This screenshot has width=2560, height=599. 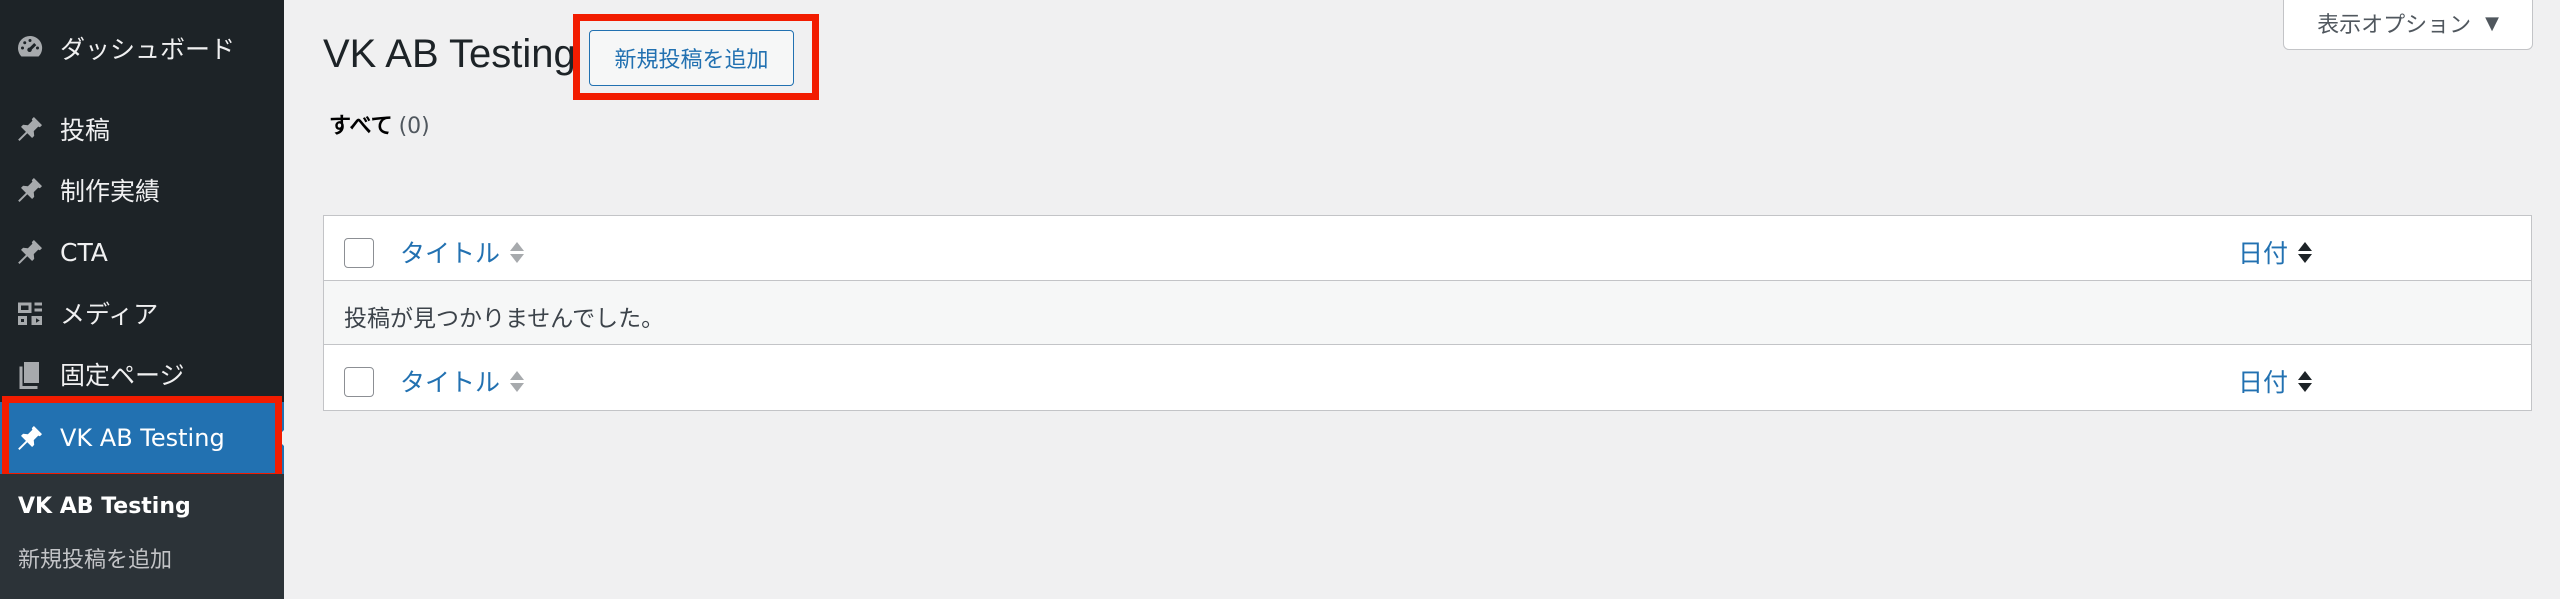 I want to click on screen-options-button: 表示オプション ▼, so click(x=2408, y=25).